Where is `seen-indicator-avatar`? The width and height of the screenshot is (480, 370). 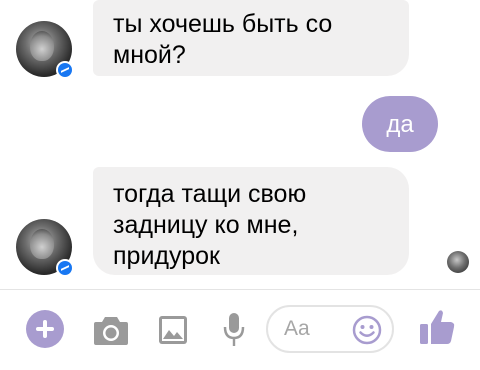
seen-indicator-avatar is located at coordinates (458, 262).